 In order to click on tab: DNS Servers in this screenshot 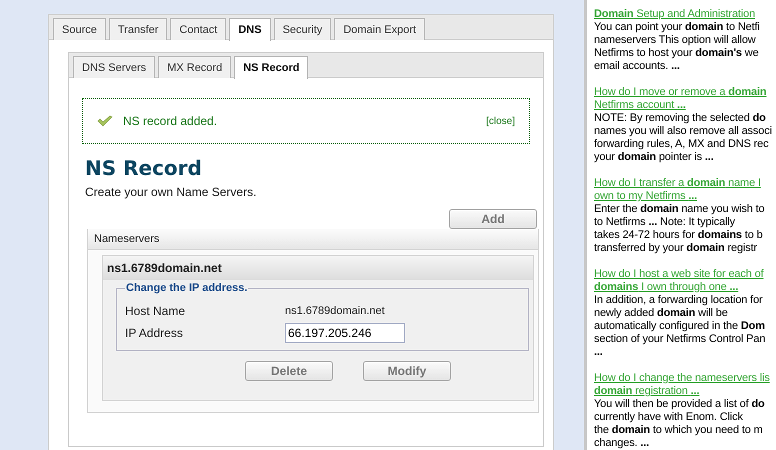, I will do `click(114, 67)`.